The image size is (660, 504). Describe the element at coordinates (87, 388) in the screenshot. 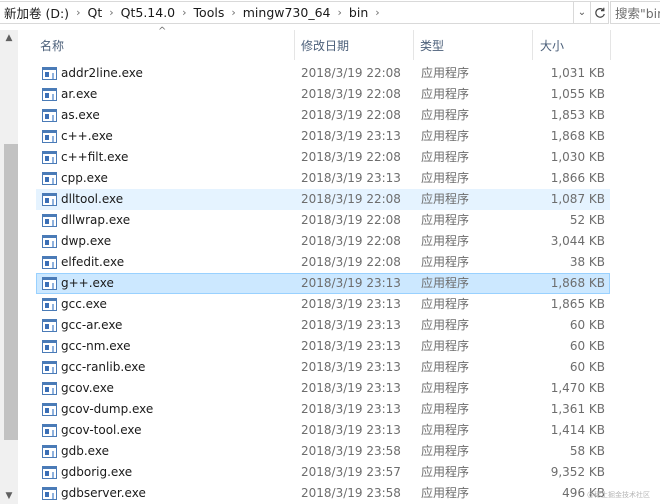

I see `file-name: gcov.exe` at that location.